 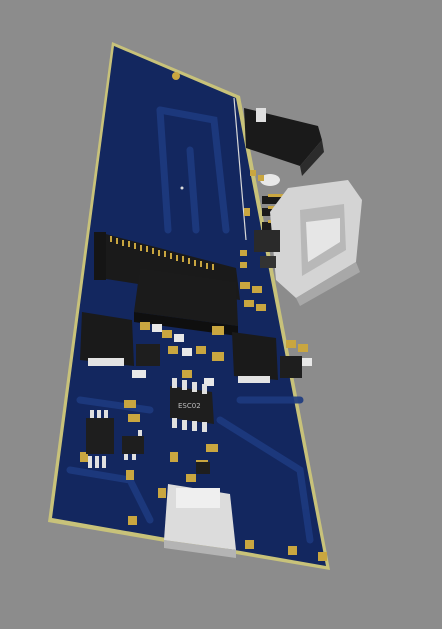 What do you see at coordinates (255, 357) in the screenshot?
I see `inductor-right` at bounding box center [255, 357].